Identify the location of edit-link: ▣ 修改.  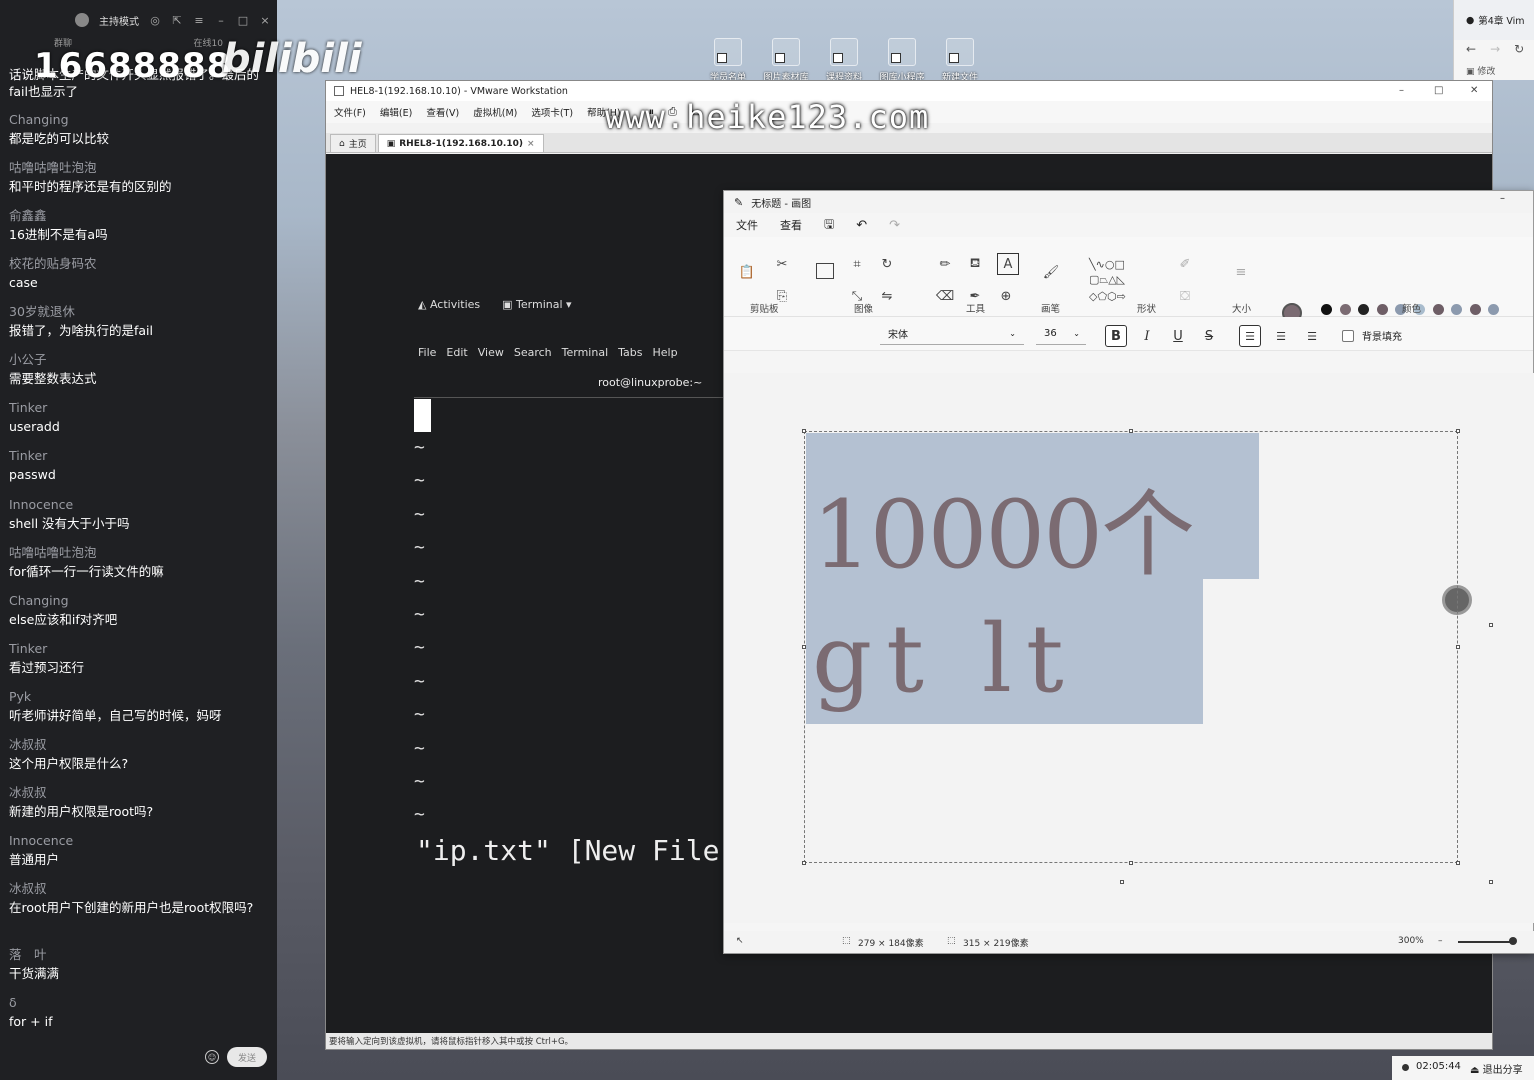
(1494, 67).